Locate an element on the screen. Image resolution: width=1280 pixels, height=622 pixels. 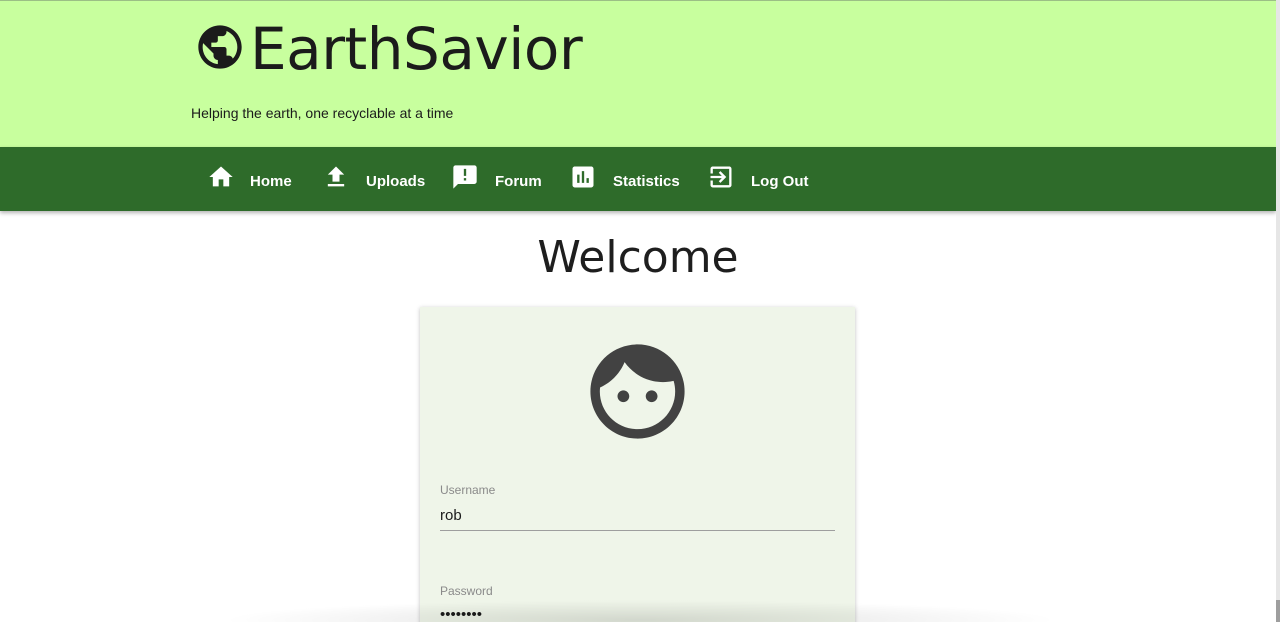
nav-item-statistics: Statistics is located at coordinates (624, 179).